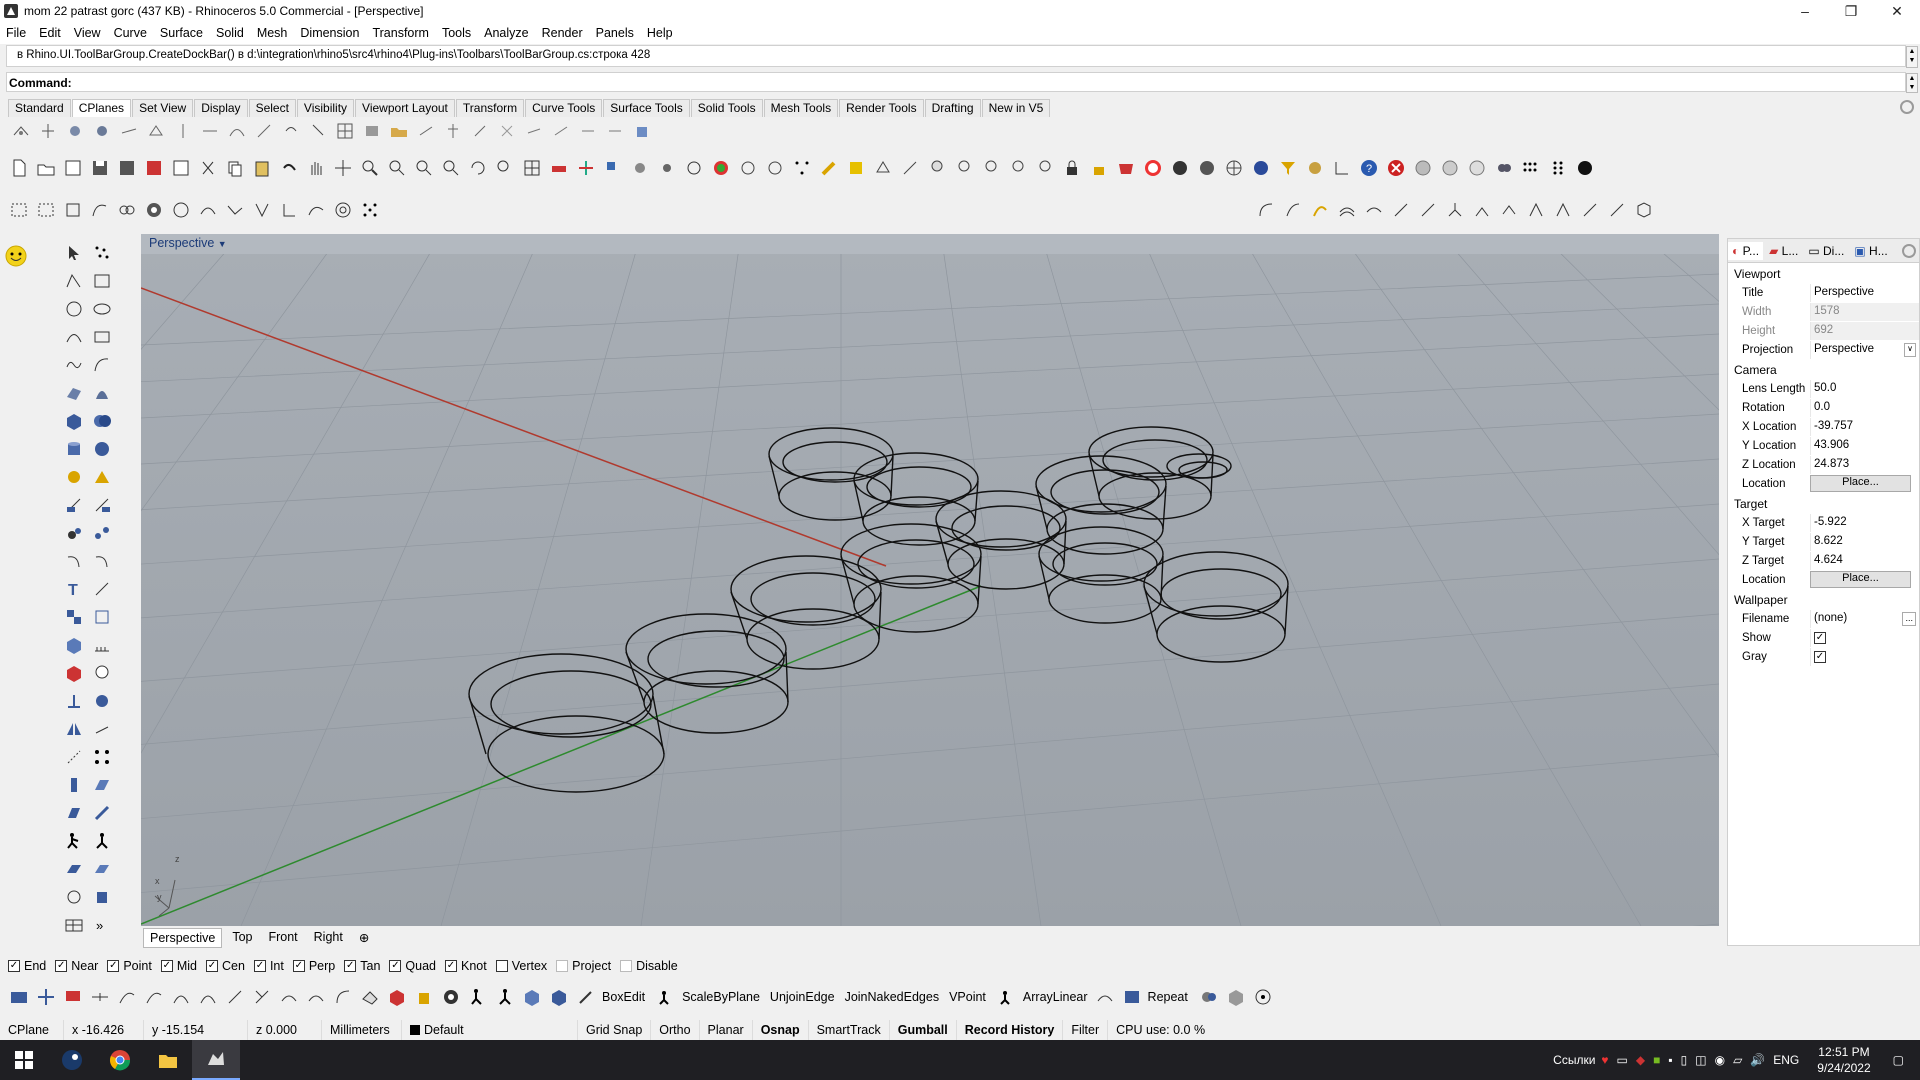  I want to click on offset-tool-icon, so click(235, 997).